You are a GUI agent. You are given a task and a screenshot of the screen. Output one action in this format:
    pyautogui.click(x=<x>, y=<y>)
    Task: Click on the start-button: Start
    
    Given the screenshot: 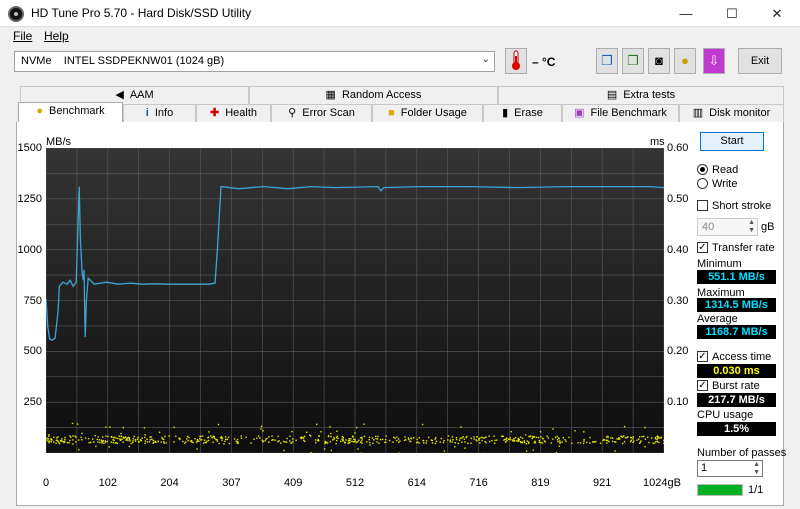 What is the action you would take?
    pyautogui.click(x=732, y=141)
    